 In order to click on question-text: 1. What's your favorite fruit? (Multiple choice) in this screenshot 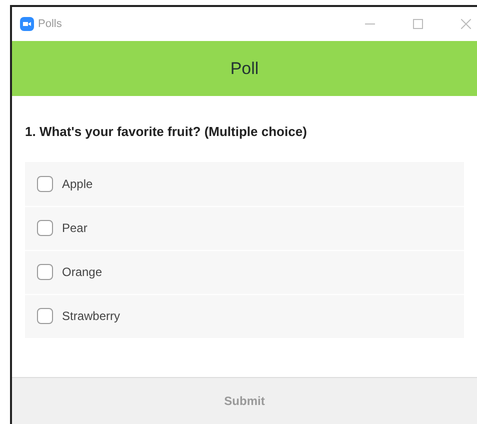, I will do `click(166, 132)`.